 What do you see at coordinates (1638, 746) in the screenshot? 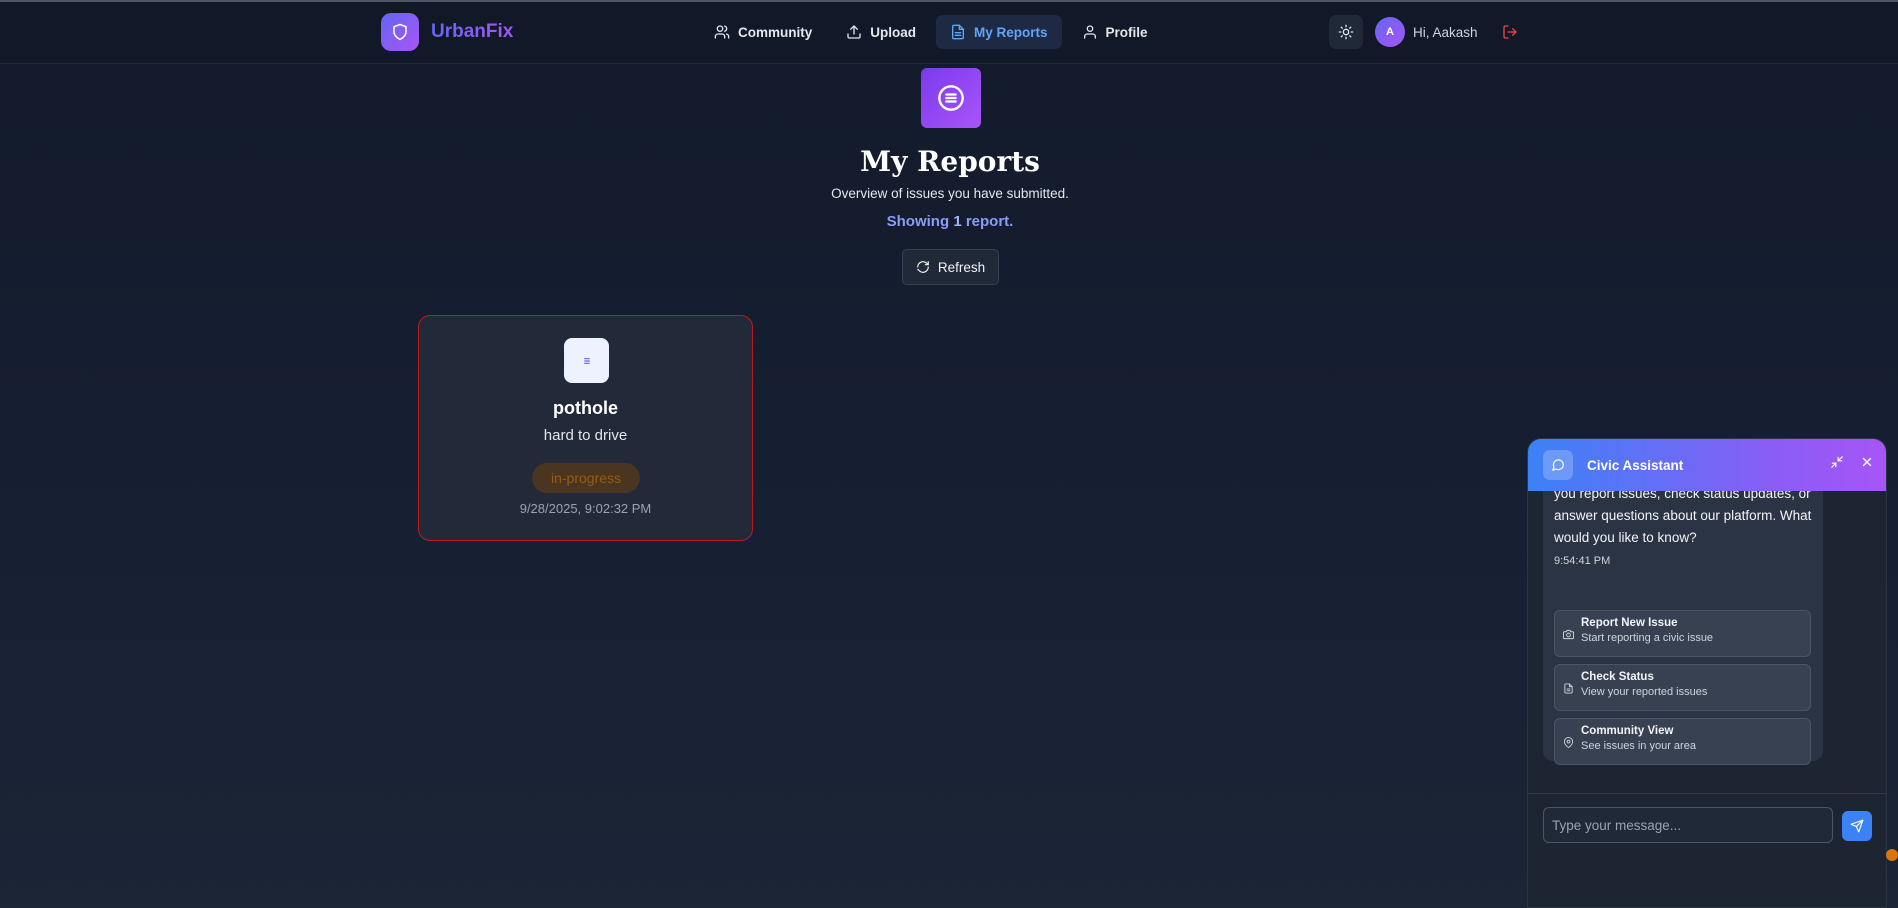
I see `quick-action-subtitle: See issues in your area` at bounding box center [1638, 746].